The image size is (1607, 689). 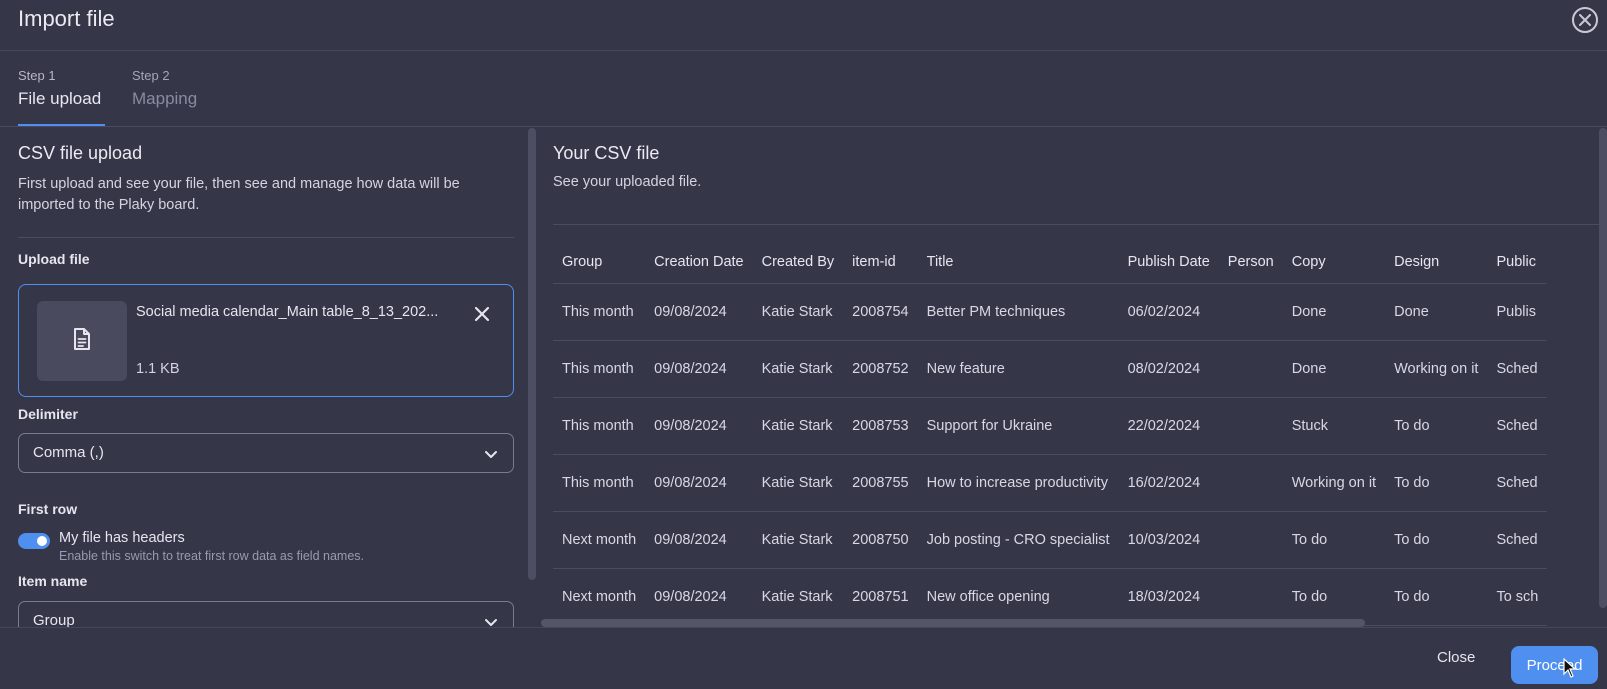 What do you see at coordinates (66, 18) in the screenshot?
I see `modal-title: Import file` at bounding box center [66, 18].